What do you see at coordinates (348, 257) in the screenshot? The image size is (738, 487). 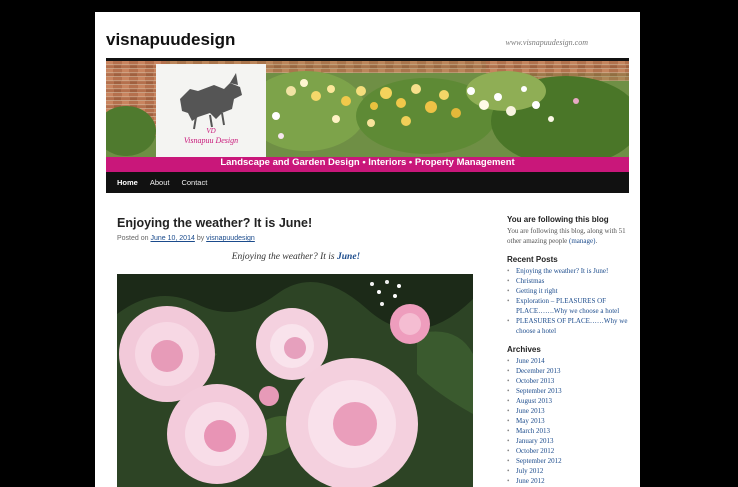 I see `post-intro-link: June!` at bounding box center [348, 257].